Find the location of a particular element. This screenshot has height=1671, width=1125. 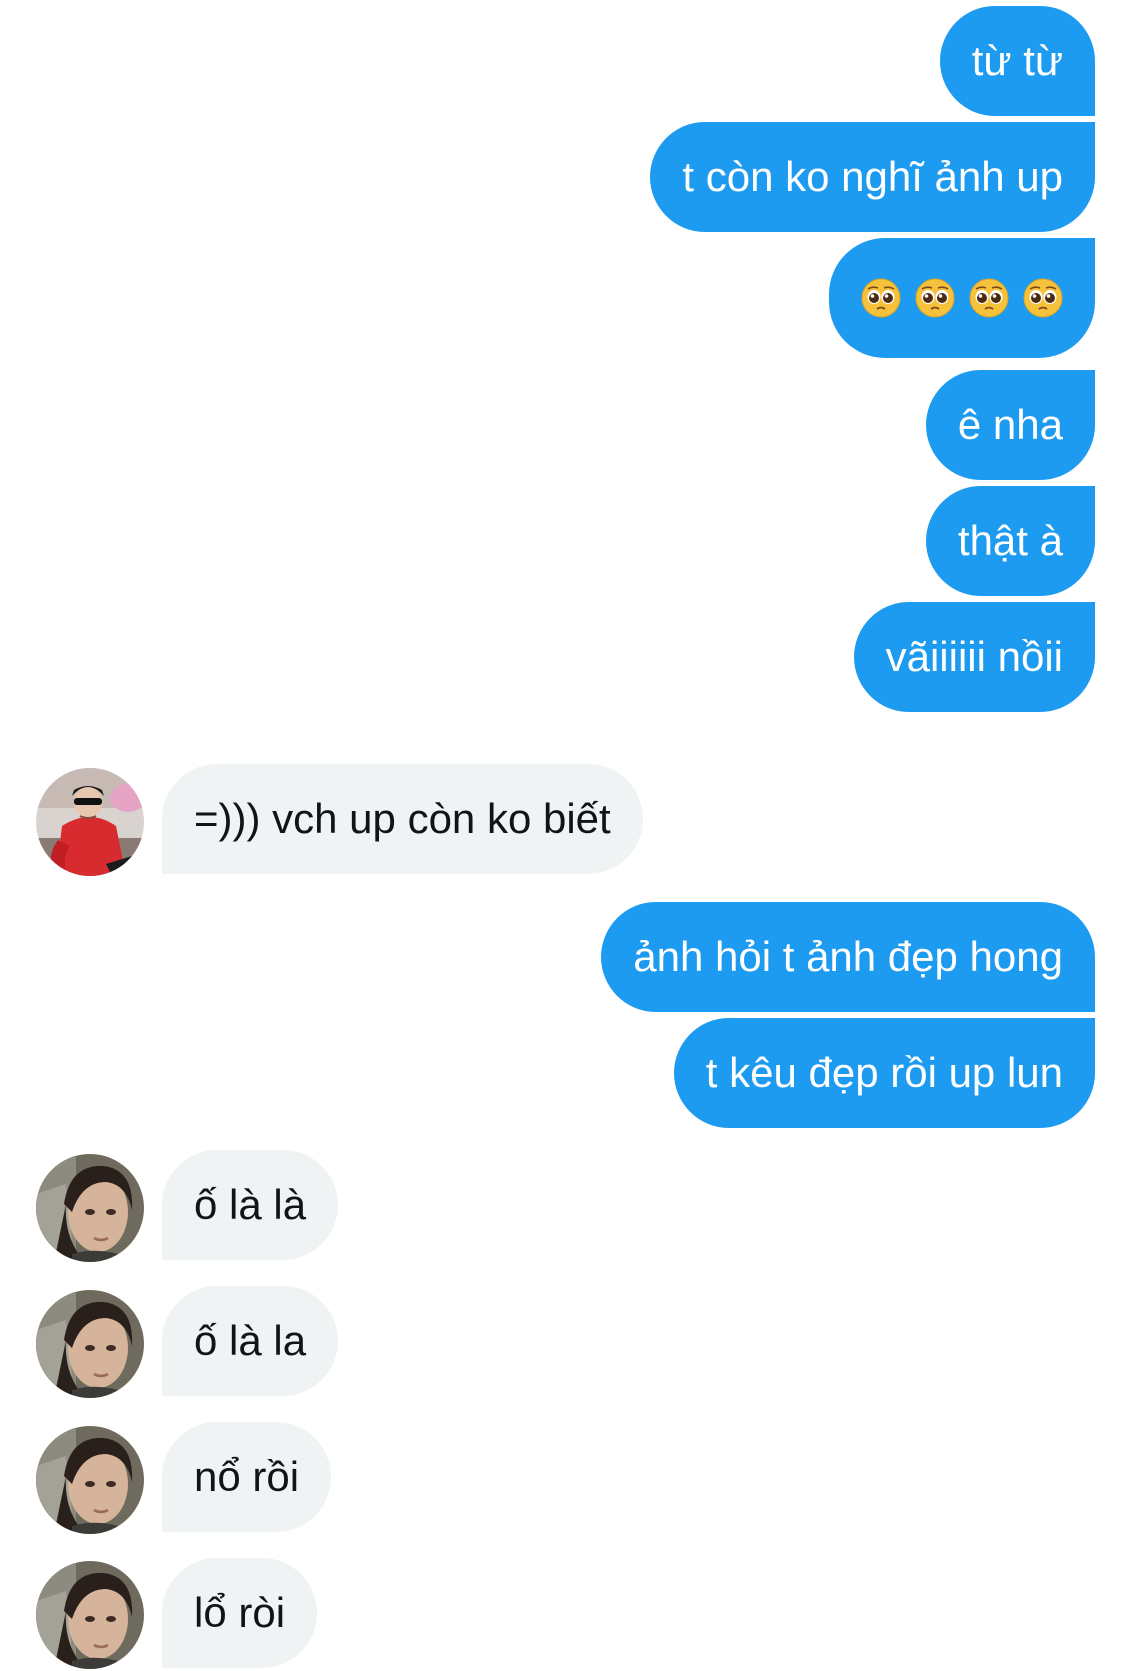

message-text: ố là là is located at coordinates (250, 1204).